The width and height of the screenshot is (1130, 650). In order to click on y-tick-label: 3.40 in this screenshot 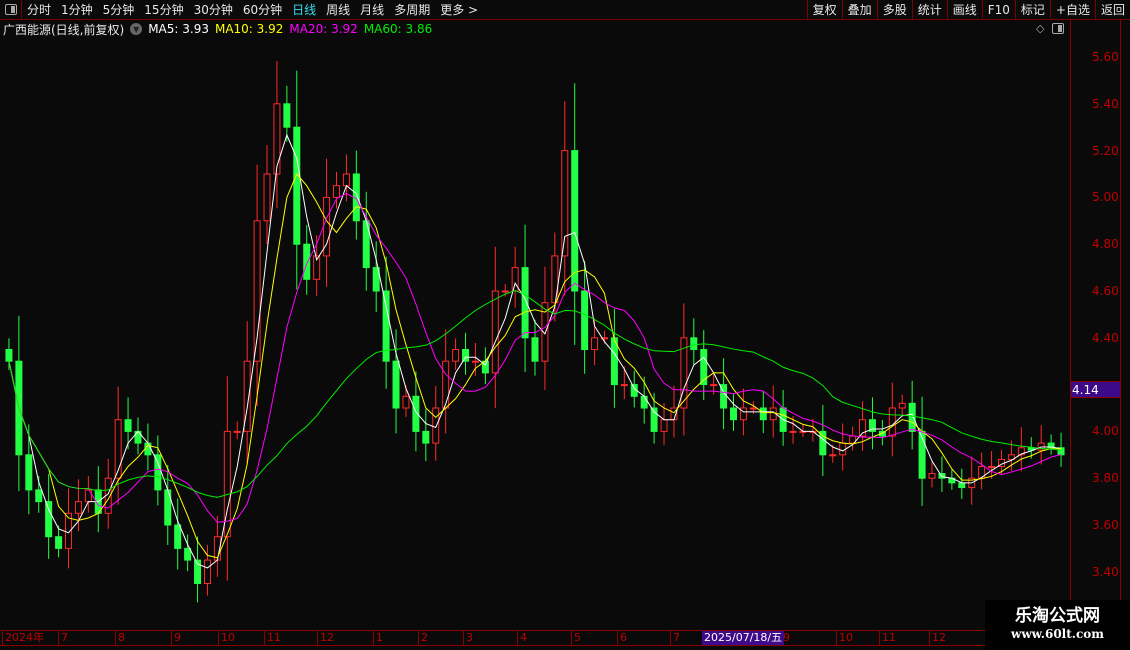, I will do `click(1105, 571)`.